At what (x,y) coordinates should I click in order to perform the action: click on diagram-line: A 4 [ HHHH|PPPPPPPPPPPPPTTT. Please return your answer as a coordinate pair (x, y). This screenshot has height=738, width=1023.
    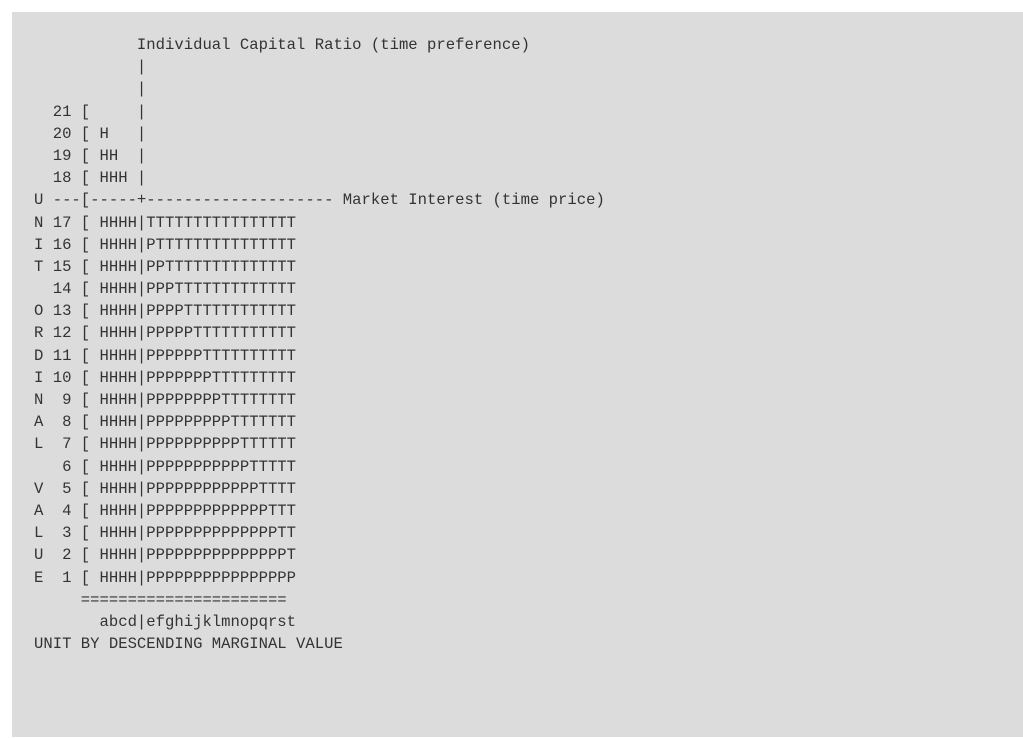
    Looking at the image, I should click on (165, 510).